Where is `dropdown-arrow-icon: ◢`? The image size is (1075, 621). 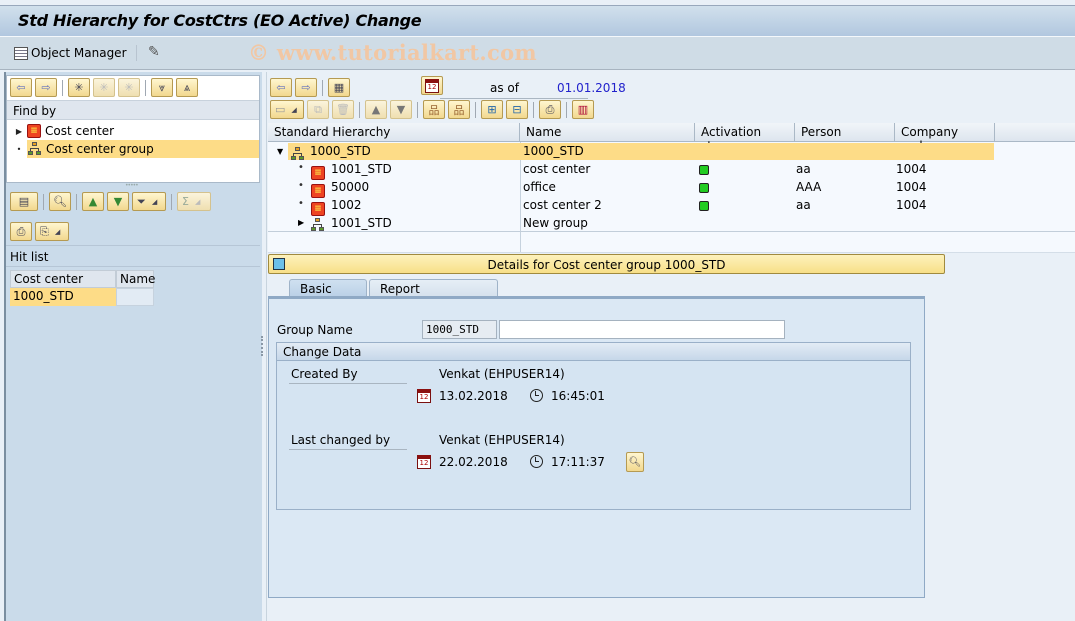
dropdown-arrow-icon: ◢ is located at coordinates (57, 231).